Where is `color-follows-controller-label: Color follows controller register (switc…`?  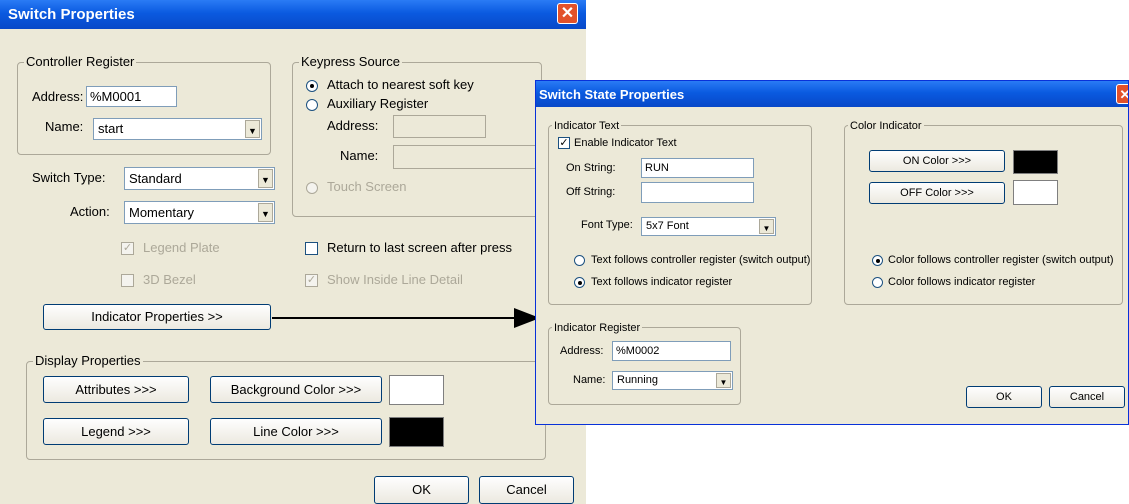
color-follows-controller-label: Color follows controller register (switc… is located at coordinates (1001, 260).